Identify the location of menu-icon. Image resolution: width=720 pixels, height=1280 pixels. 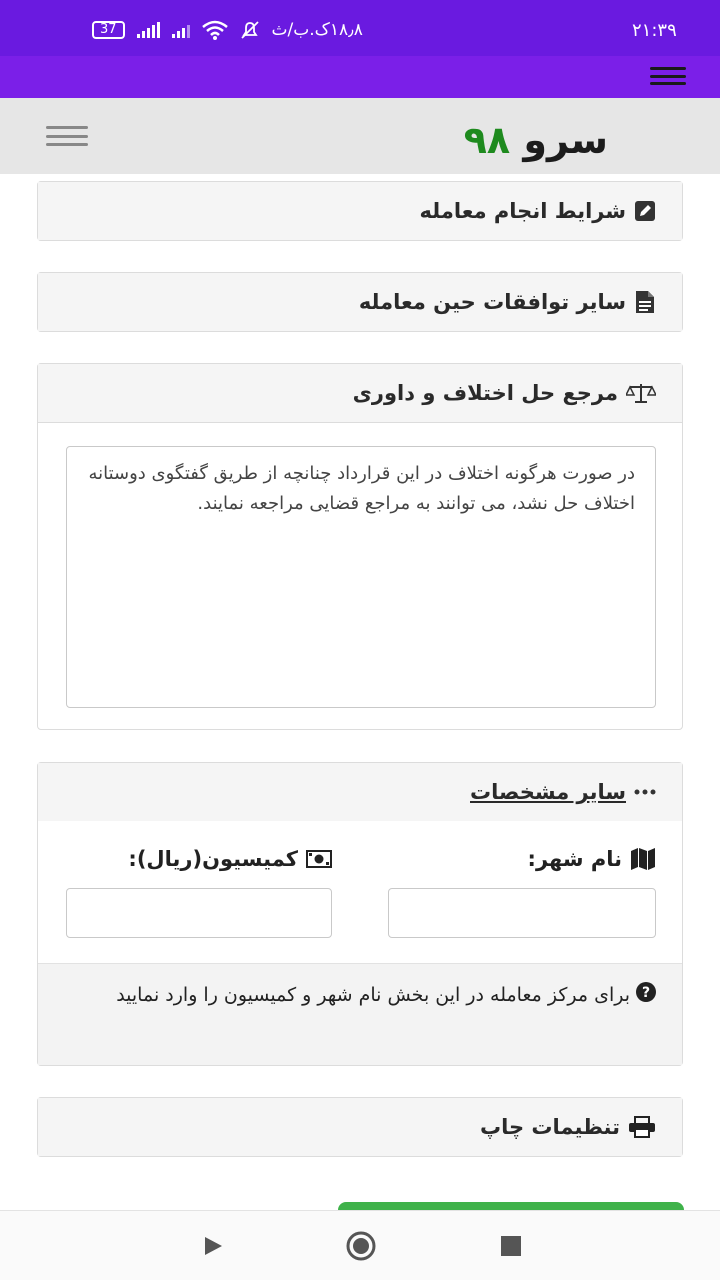
(67, 136).